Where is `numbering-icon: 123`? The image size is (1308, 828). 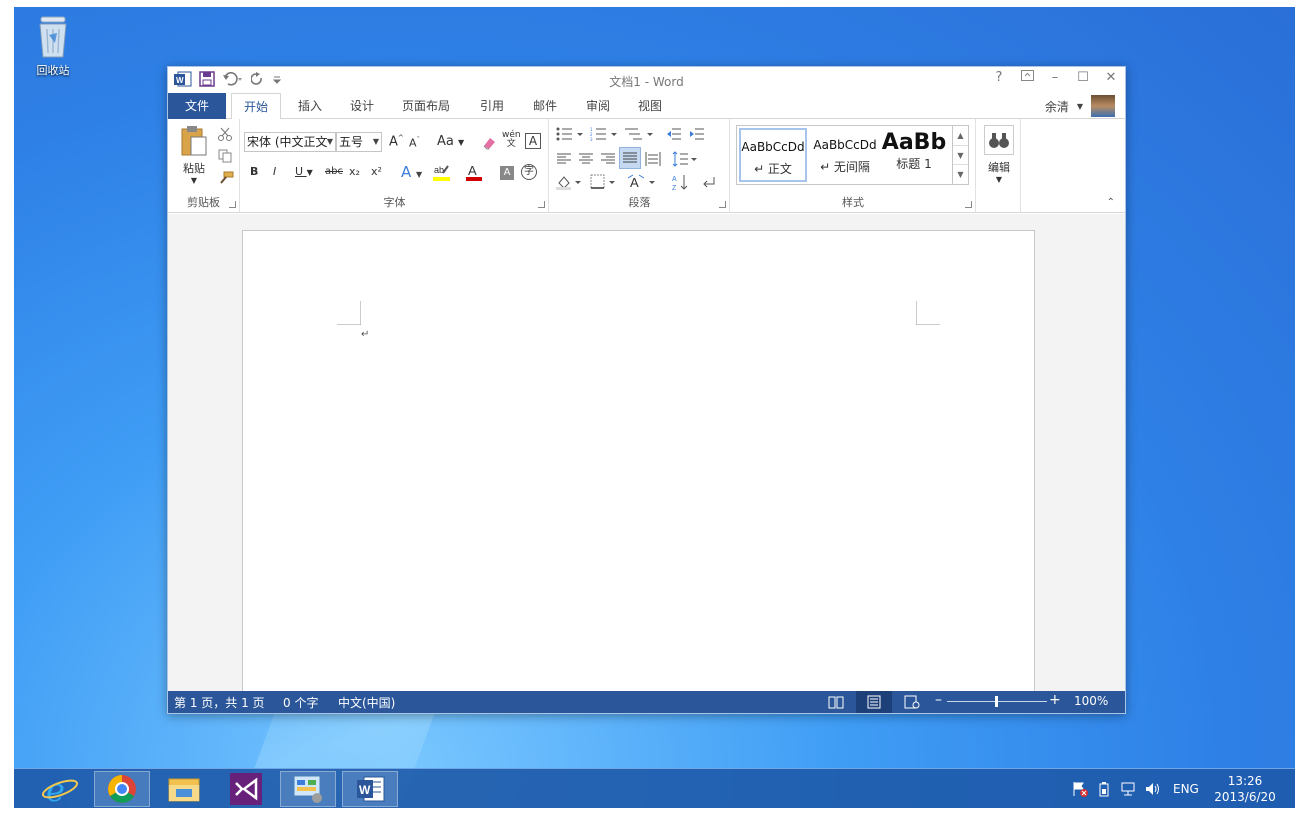 numbering-icon: 123 is located at coordinates (604, 134).